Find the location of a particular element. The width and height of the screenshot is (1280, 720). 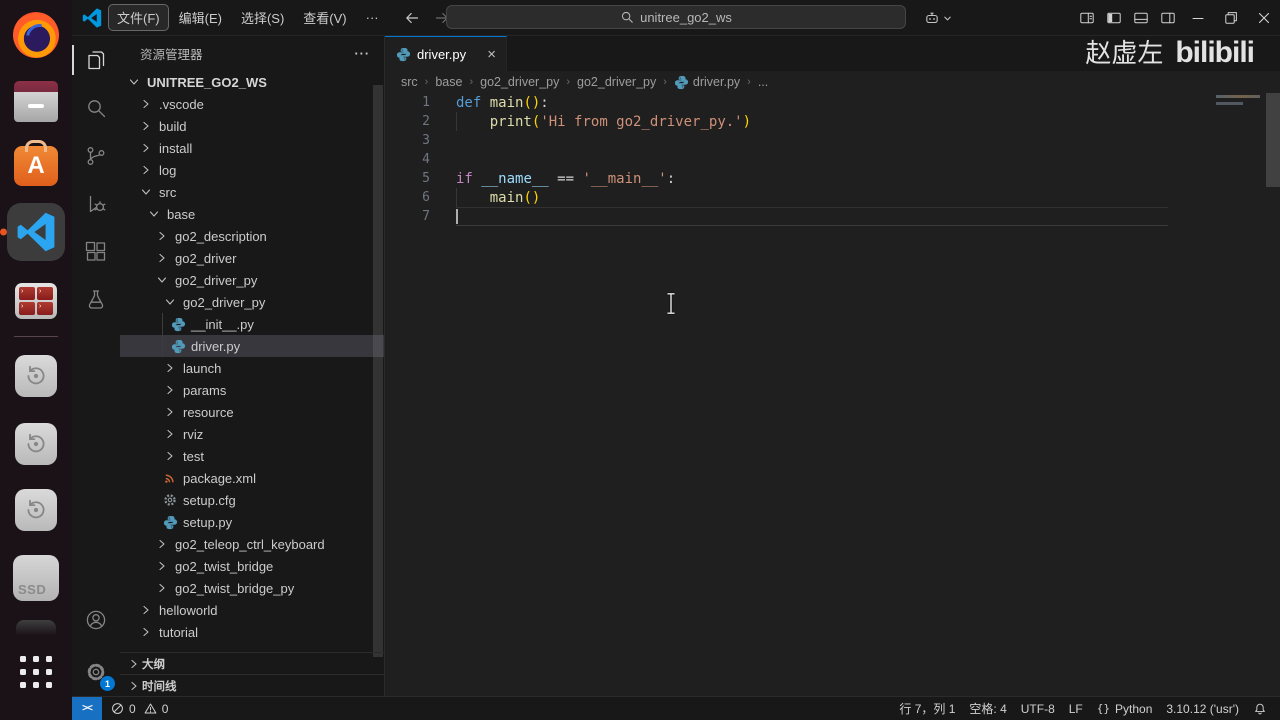

tree-item-params: params is located at coordinates (252, 390).